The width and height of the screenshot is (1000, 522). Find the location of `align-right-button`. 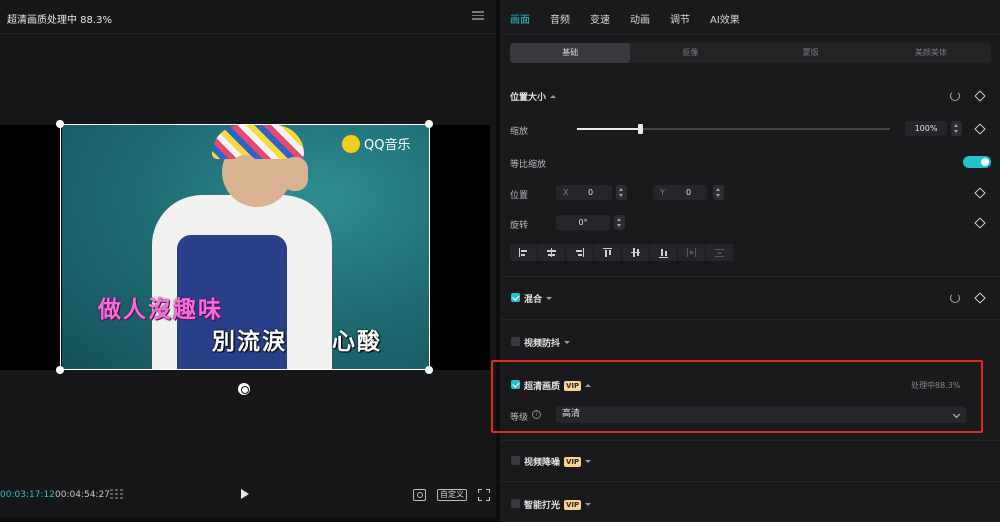

align-right-button is located at coordinates (579, 252).